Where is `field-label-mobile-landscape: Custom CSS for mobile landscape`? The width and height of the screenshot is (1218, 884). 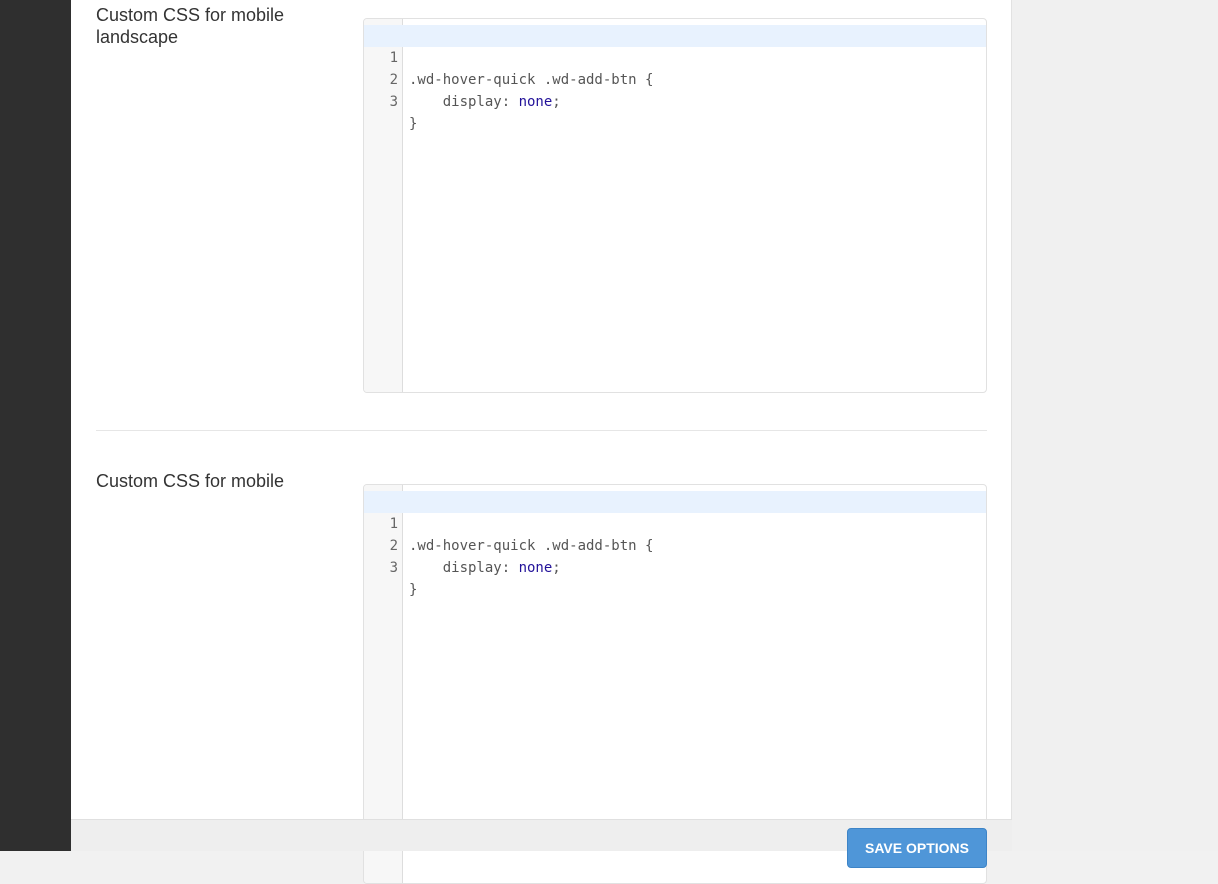 field-label-mobile-landscape: Custom CSS for mobile landscape is located at coordinates (190, 26).